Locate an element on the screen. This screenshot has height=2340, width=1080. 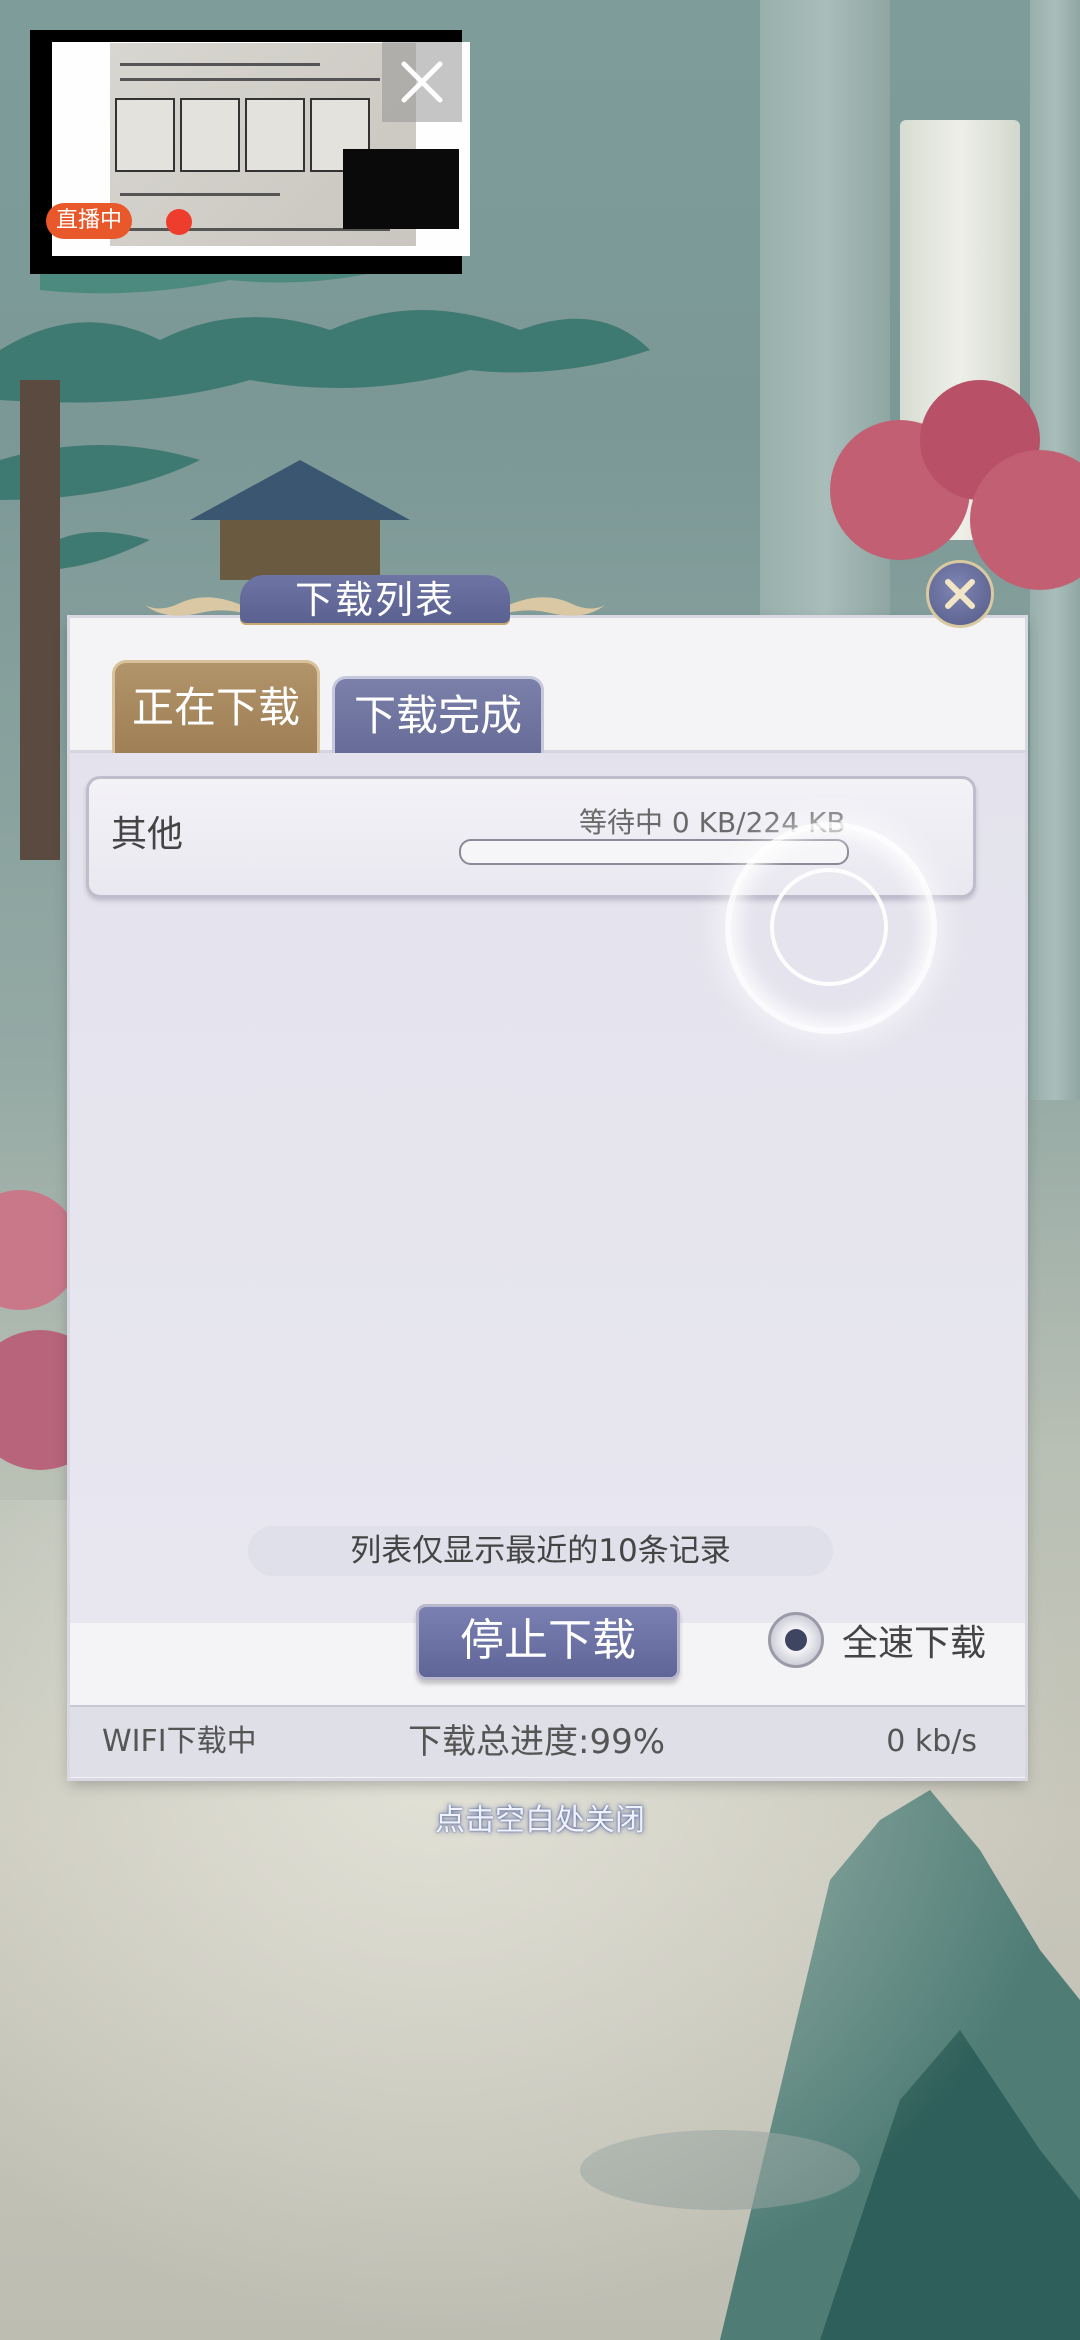
full-speed-label: 全速下载 is located at coordinates (914, 1643).